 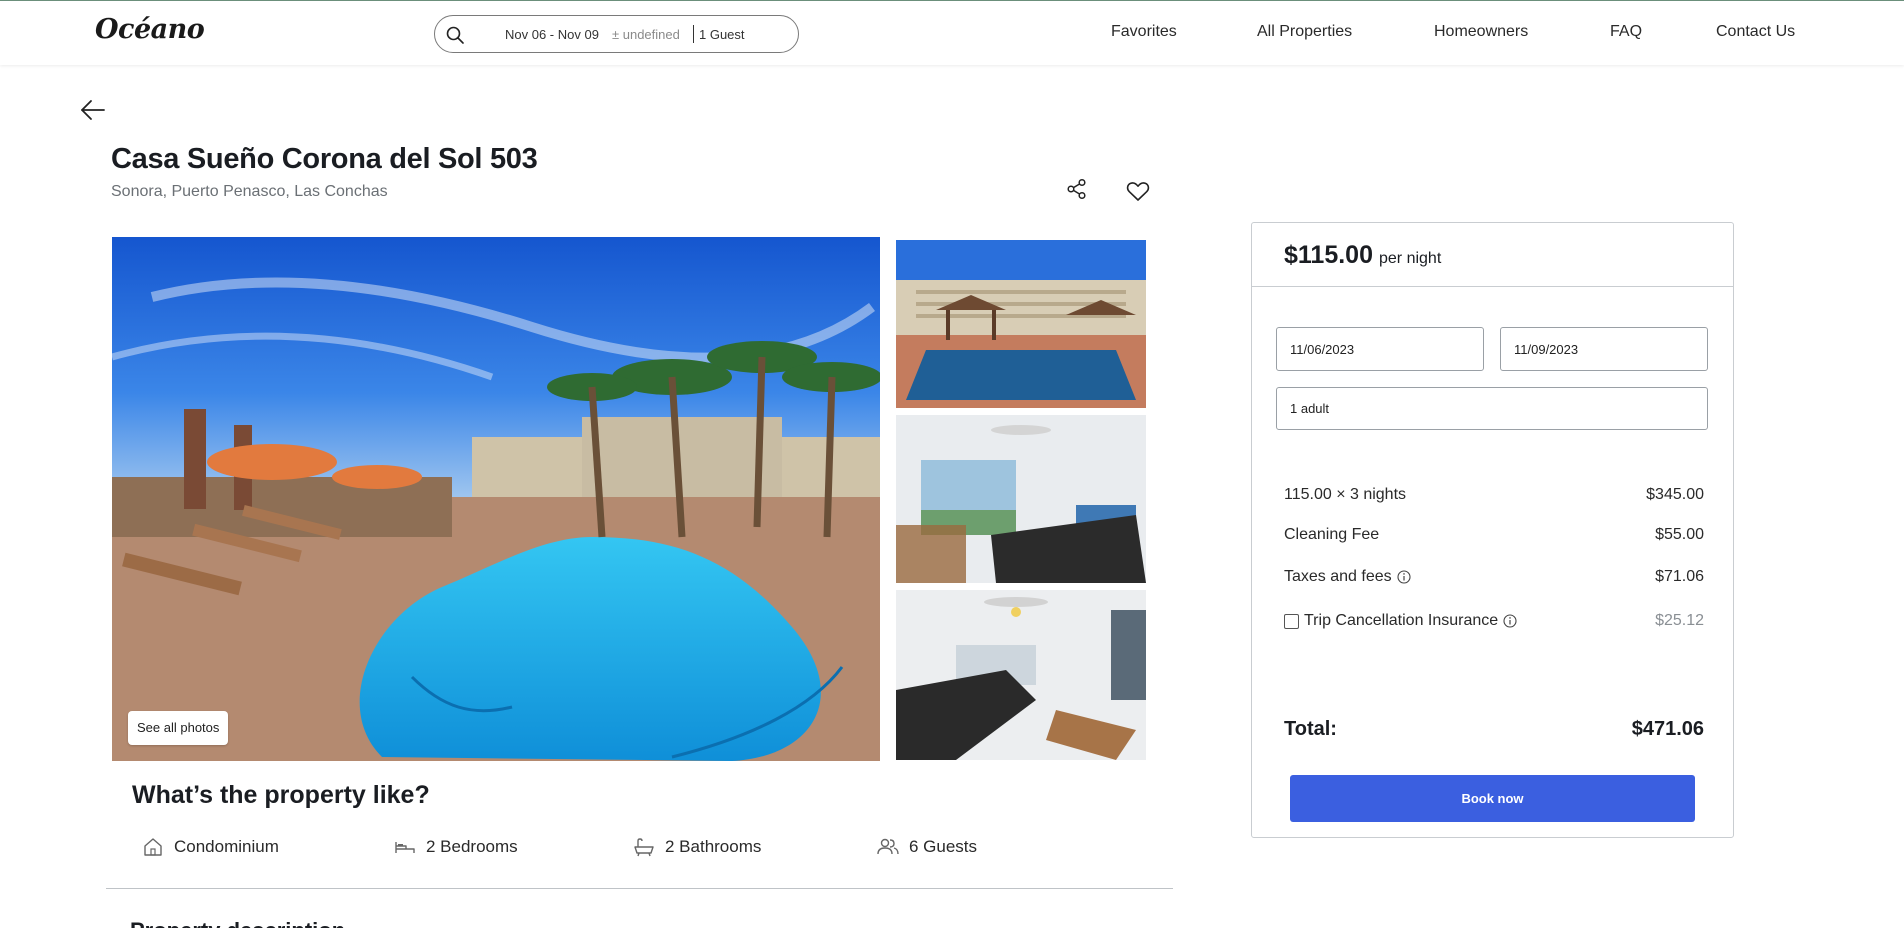 What do you see at coordinates (722, 34) in the screenshot?
I see `search-guests: 1 Guest` at bounding box center [722, 34].